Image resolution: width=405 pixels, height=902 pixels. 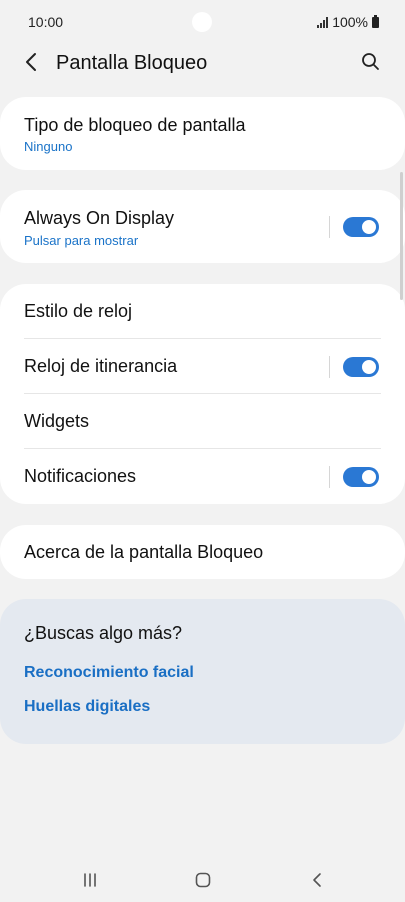 I want to click on lock-type-card: Tipo de bloqueo de pantalla Ninguno, so click(x=202, y=133).